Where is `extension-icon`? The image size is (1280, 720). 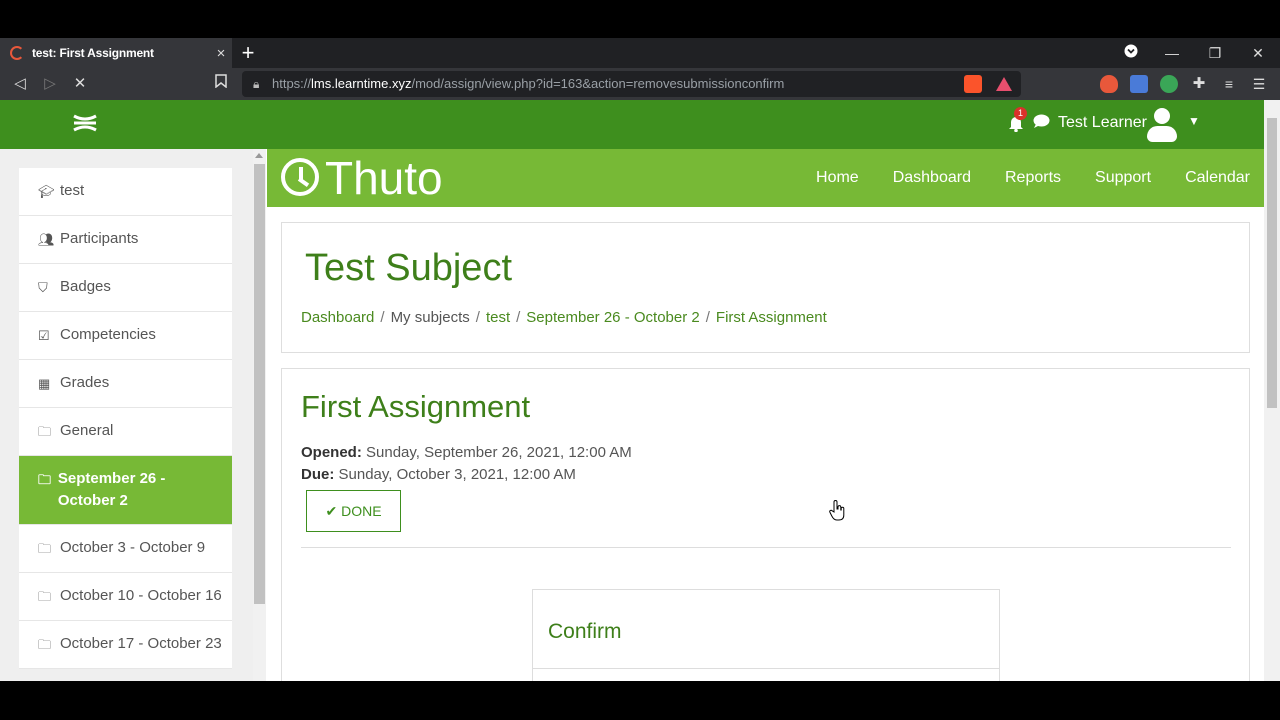 extension-icon is located at coordinates (1169, 84).